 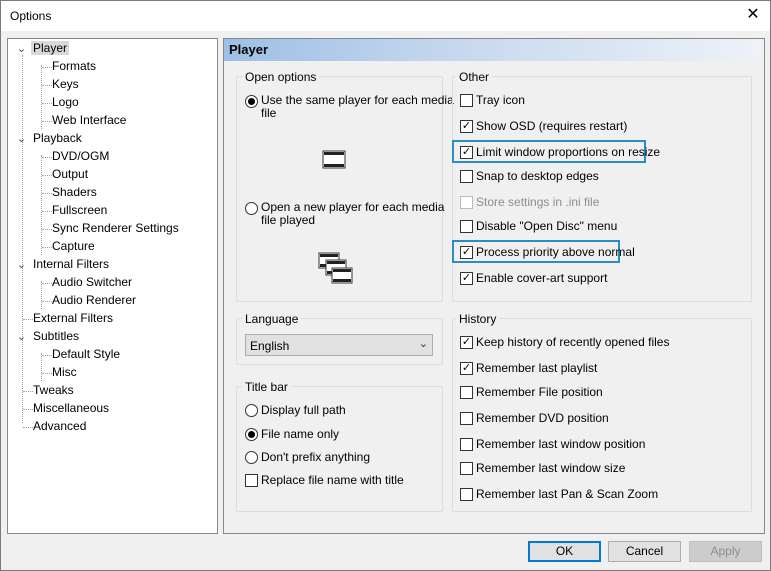 I want to click on process-priority-checkbox: ✓, so click(x=466, y=252).